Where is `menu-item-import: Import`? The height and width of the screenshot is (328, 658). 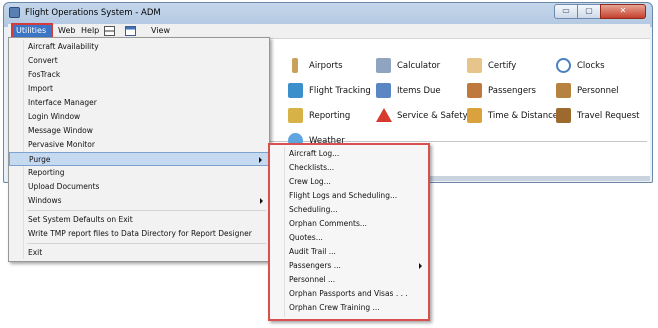 menu-item-import: Import is located at coordinates (139, 89).